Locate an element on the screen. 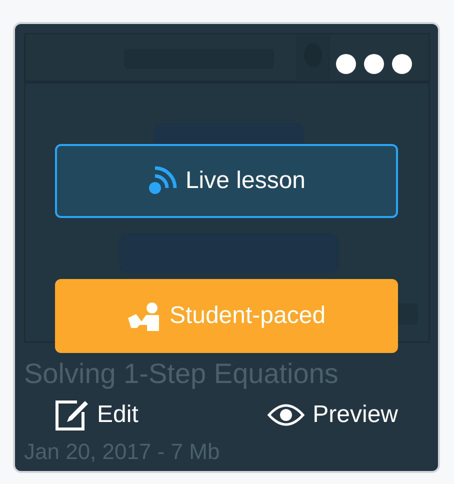  more-button is located at coordinates (374, 64).